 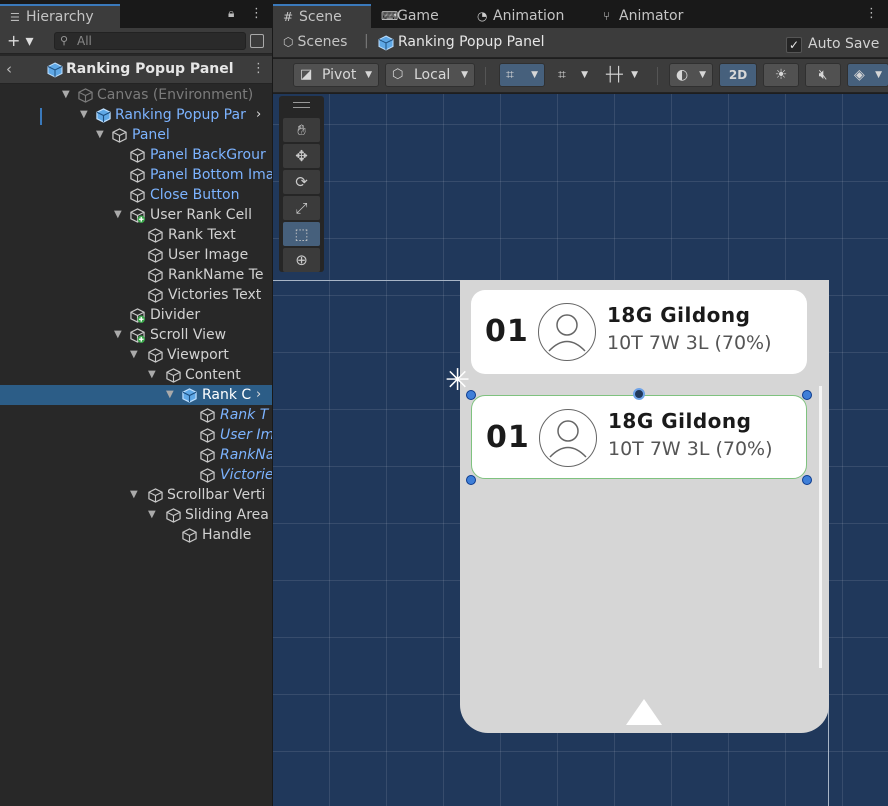 What do you see at coordinates (136, 155) in the screenshot?
I see `tree-row-panel-background: Panel BackGrour` at bounding box center [136, 155].